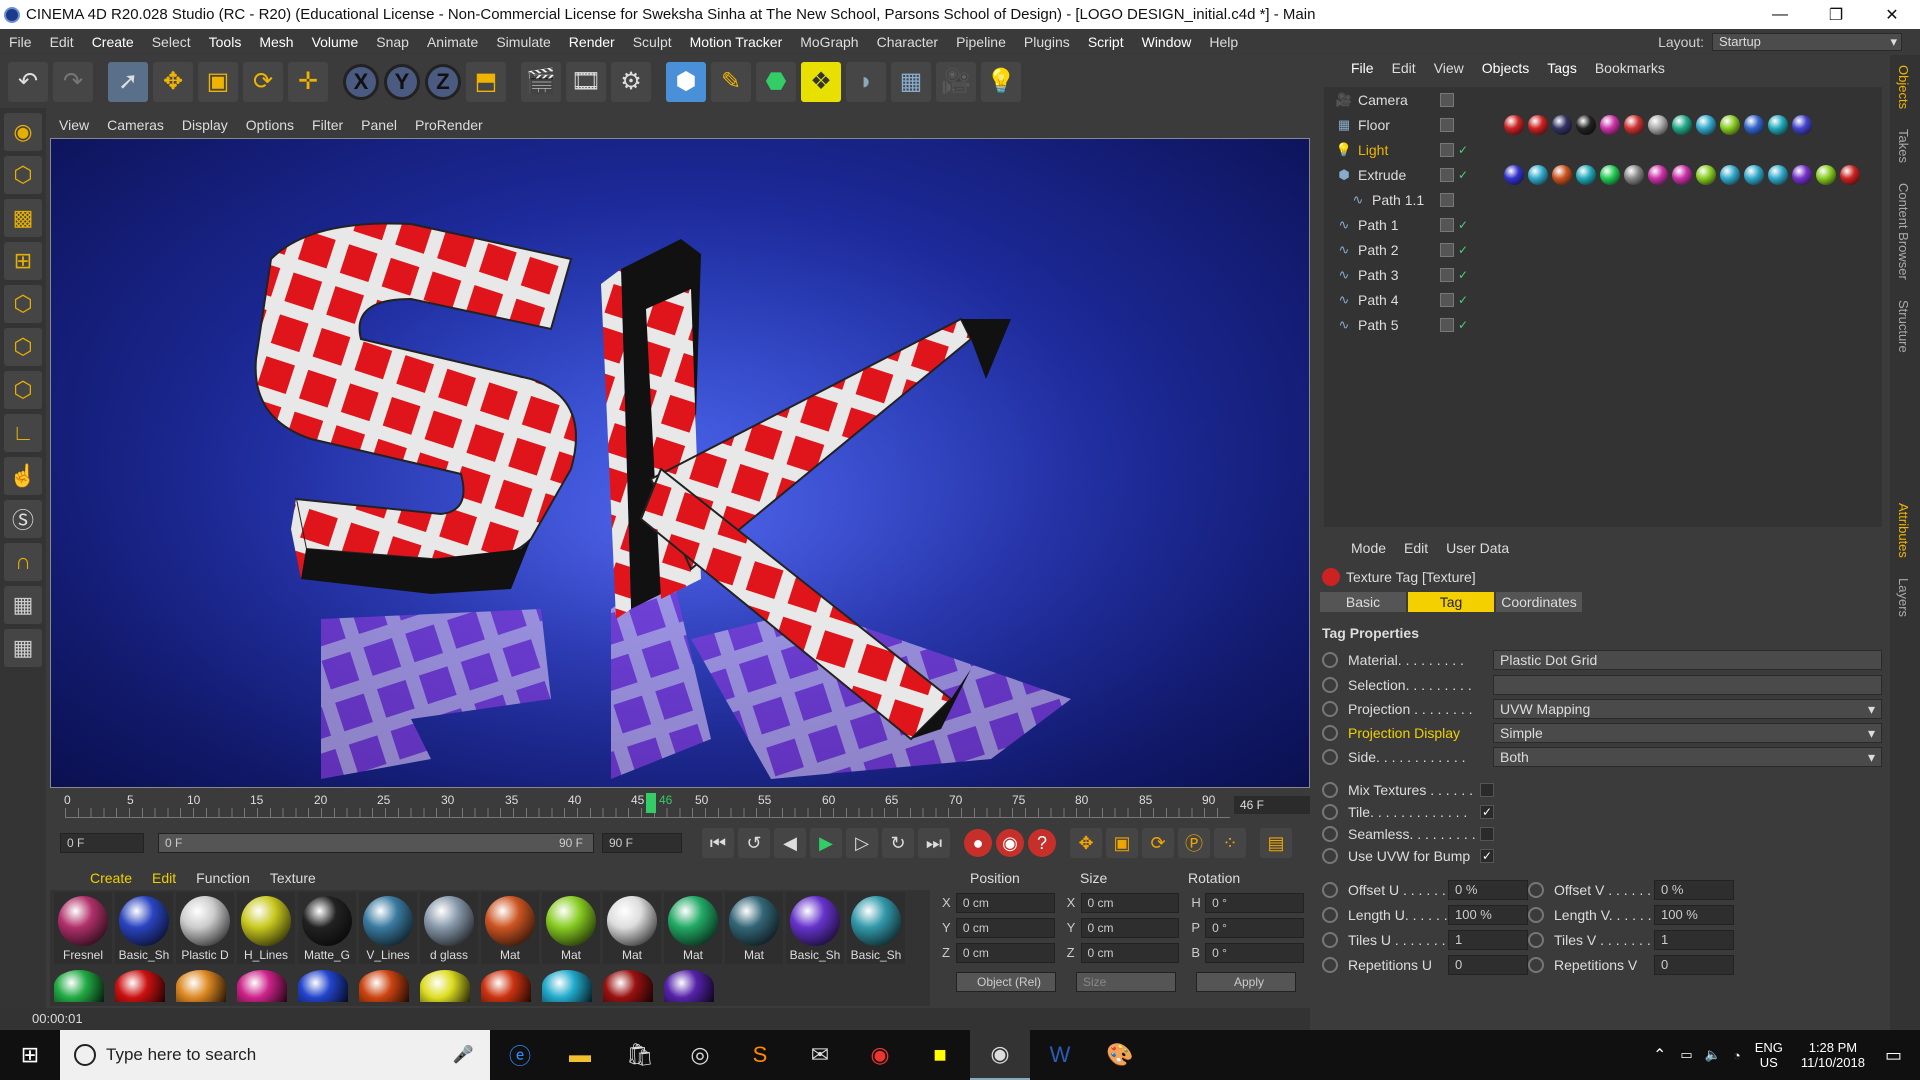 The image size is (1920, 1080). I want to click on cinema4d-taskbar-icon: ◉, so click(1000, 1055).